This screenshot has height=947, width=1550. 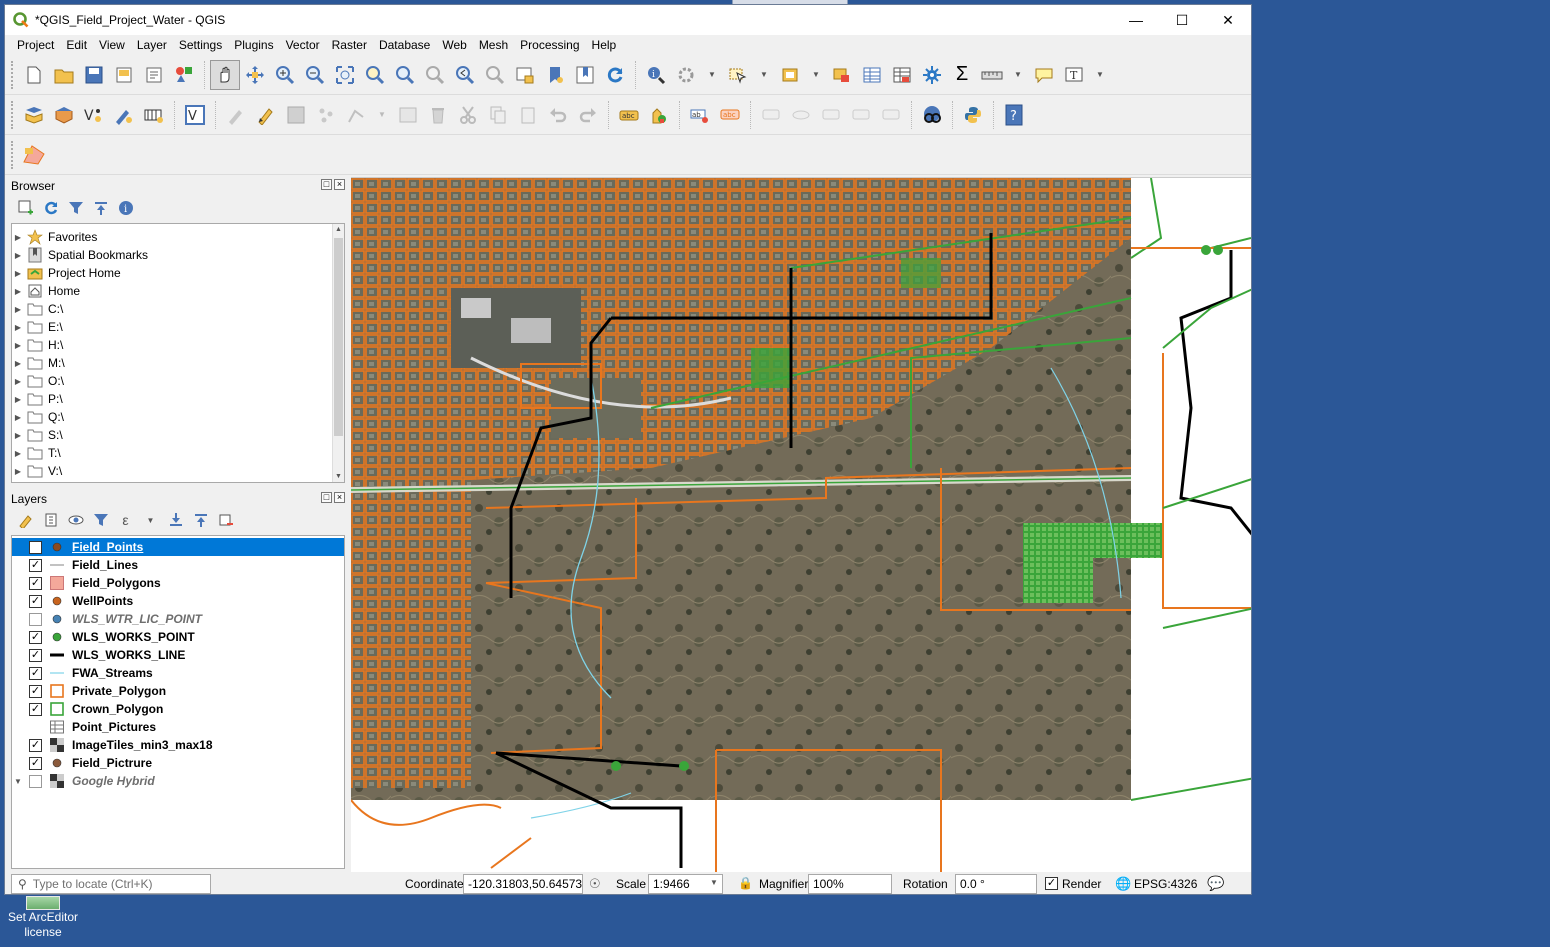 I want to click on browser-item: ▶ M:\, so click(x=178, y=363).